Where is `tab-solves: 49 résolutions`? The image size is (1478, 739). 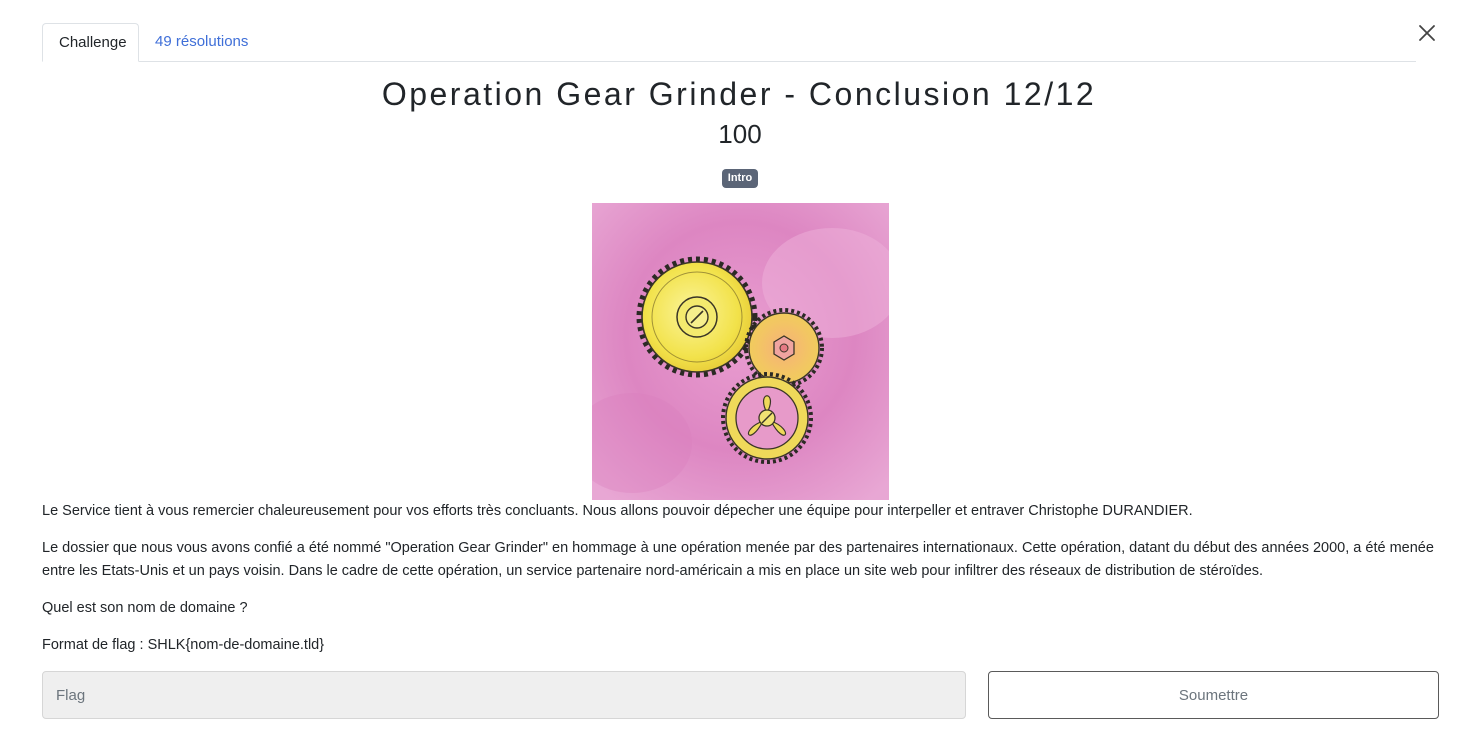
tab-solves: 49 résolutions is located at coordinates (201, 42).